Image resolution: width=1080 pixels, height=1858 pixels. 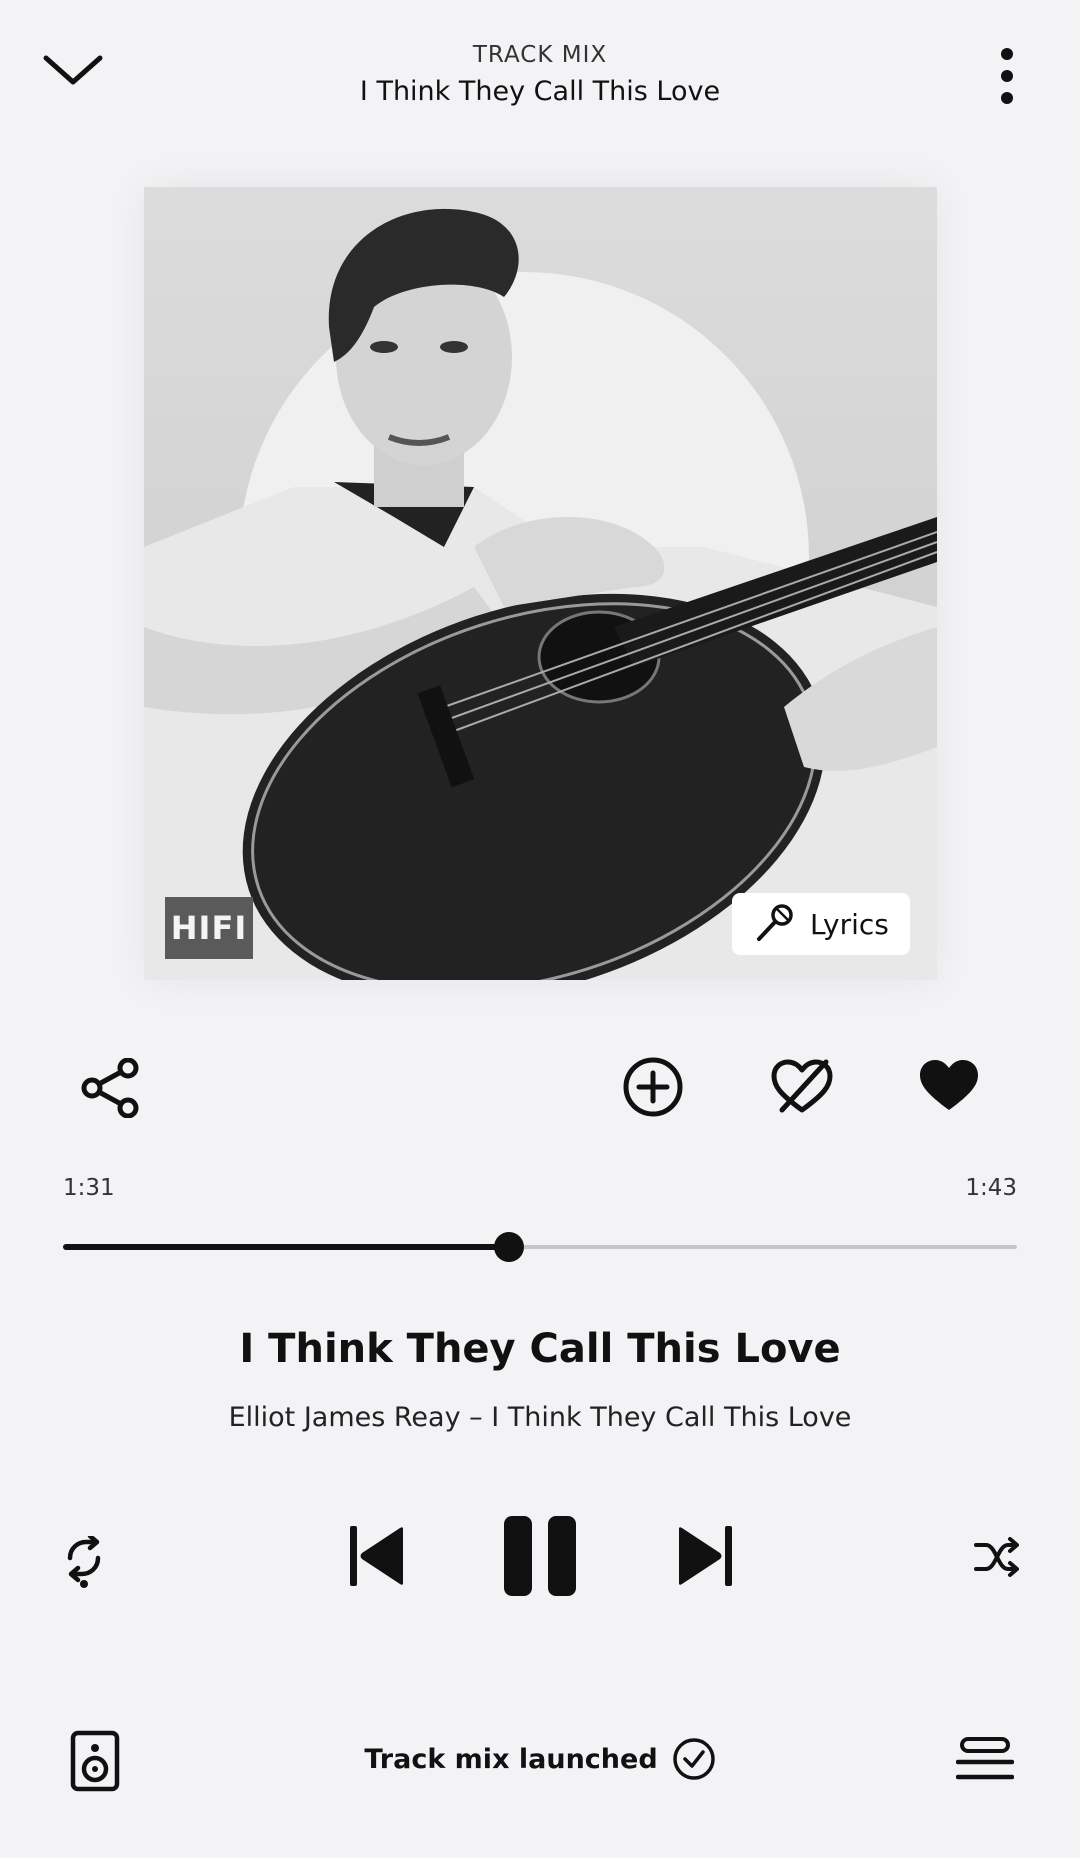 I want to click on header-kicker: TRACK MIX, so click(x=540, y=55).